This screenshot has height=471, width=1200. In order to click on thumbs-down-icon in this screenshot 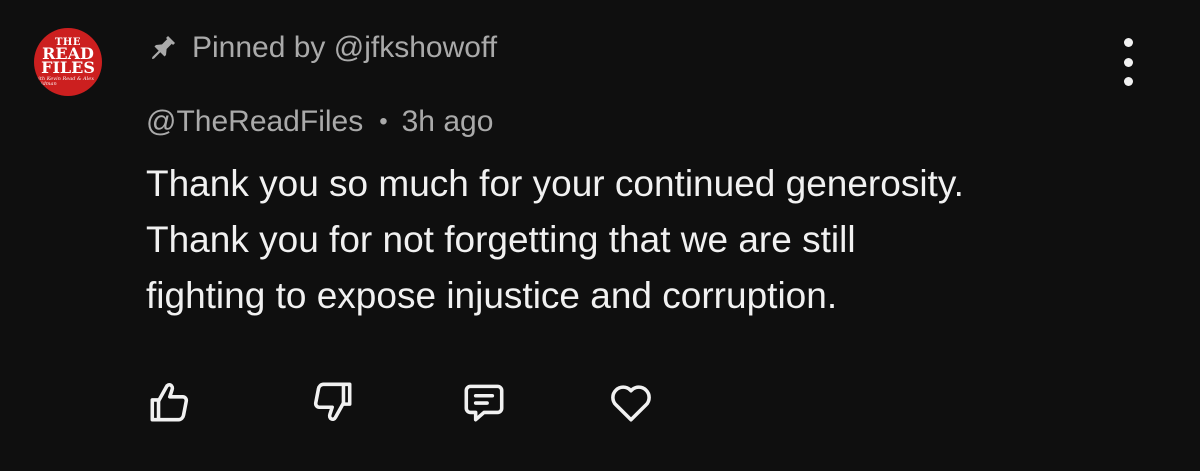, I will do `click(332, 402)`.